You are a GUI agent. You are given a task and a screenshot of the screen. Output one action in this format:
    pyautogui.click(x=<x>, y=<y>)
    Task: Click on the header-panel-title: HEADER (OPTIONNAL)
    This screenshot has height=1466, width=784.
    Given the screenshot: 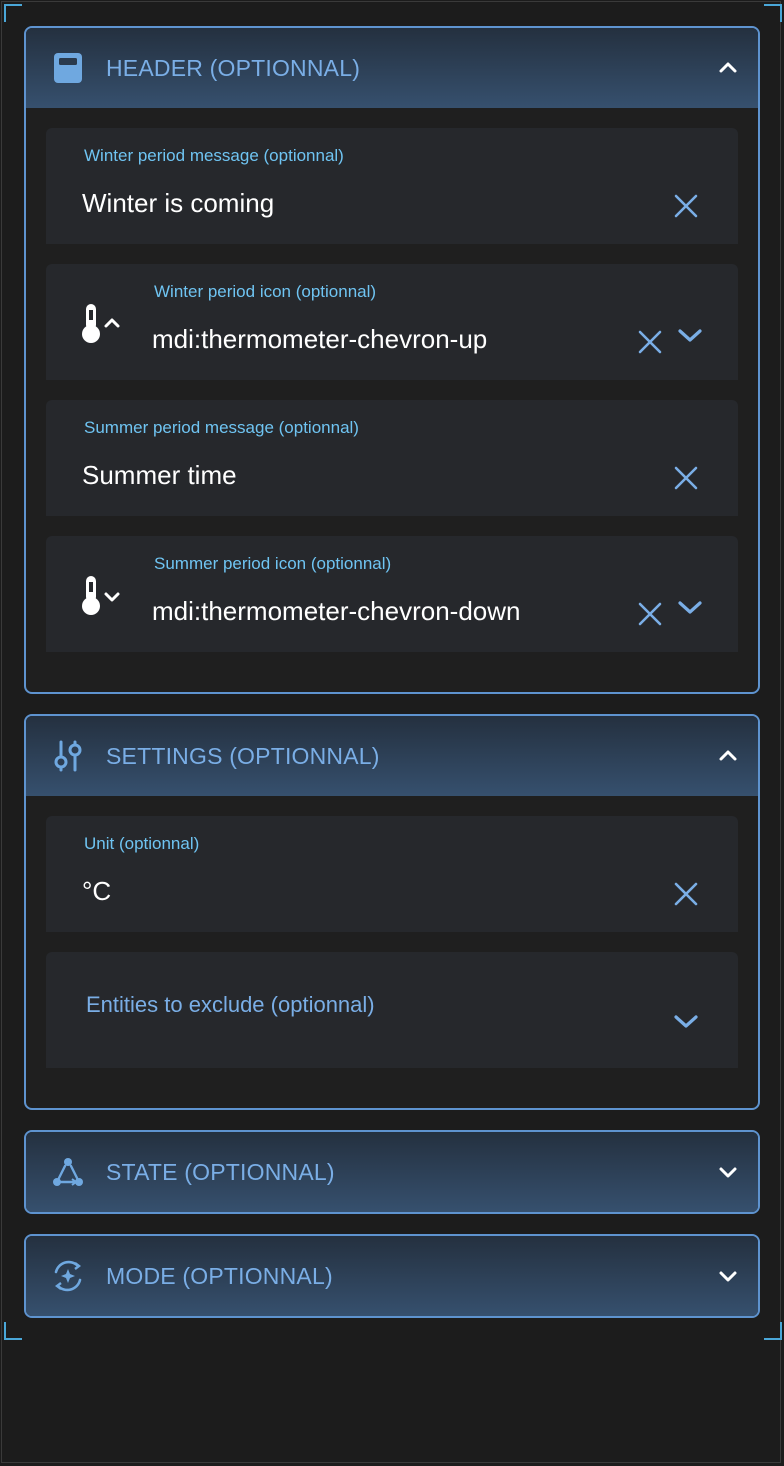 What is the action you would take?
    pyautogui.click(x=233, y=67)
    